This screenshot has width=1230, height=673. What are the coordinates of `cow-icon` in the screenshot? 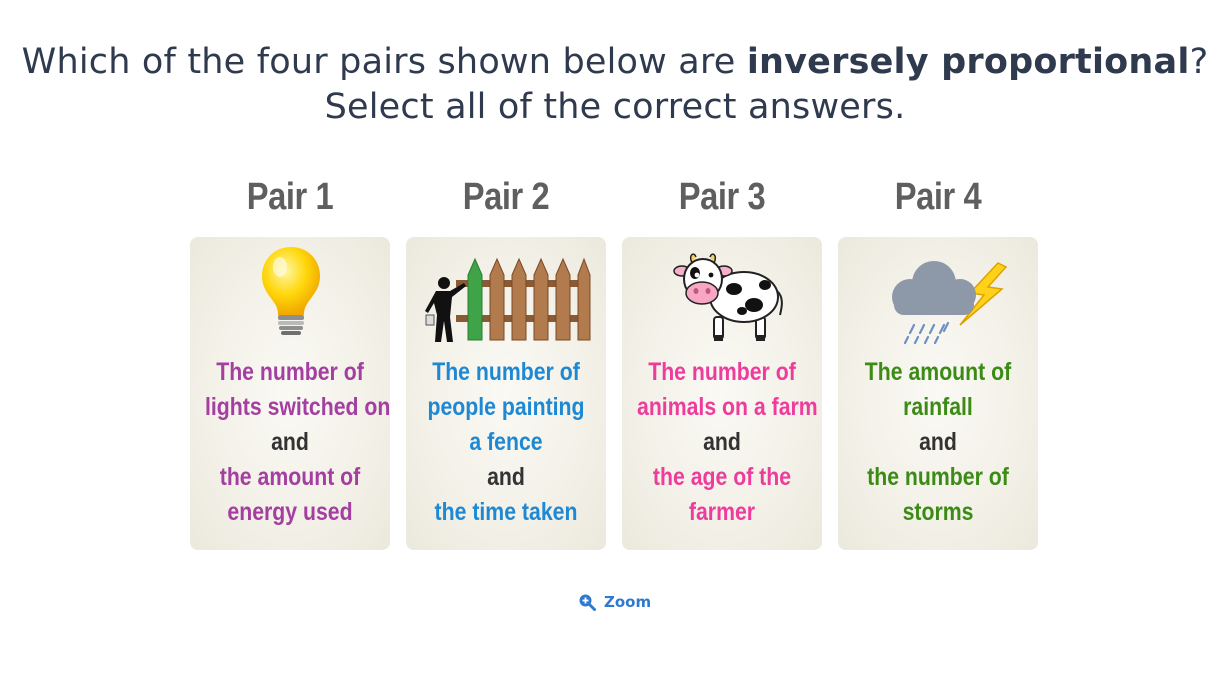 It's located at (728, 297).